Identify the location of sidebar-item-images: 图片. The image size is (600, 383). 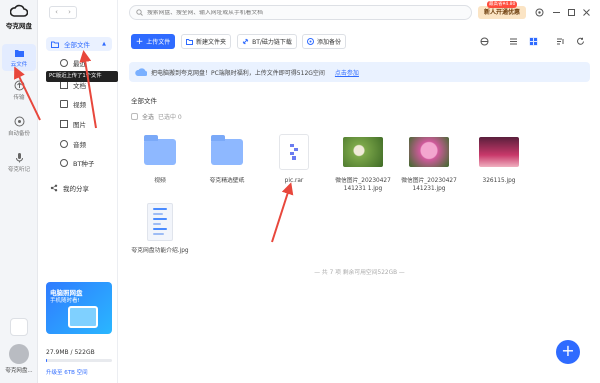
(87, 124).